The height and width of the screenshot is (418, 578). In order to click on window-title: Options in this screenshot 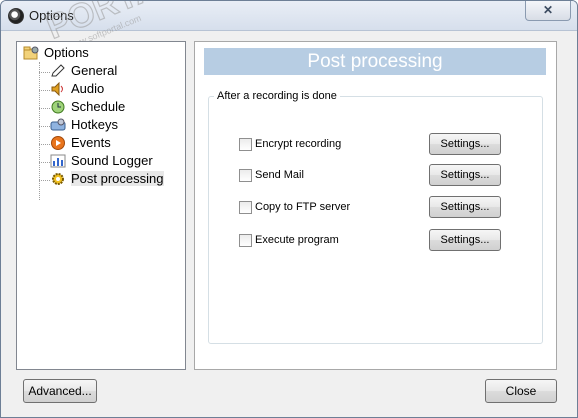, I will do `click(51, 15)`.